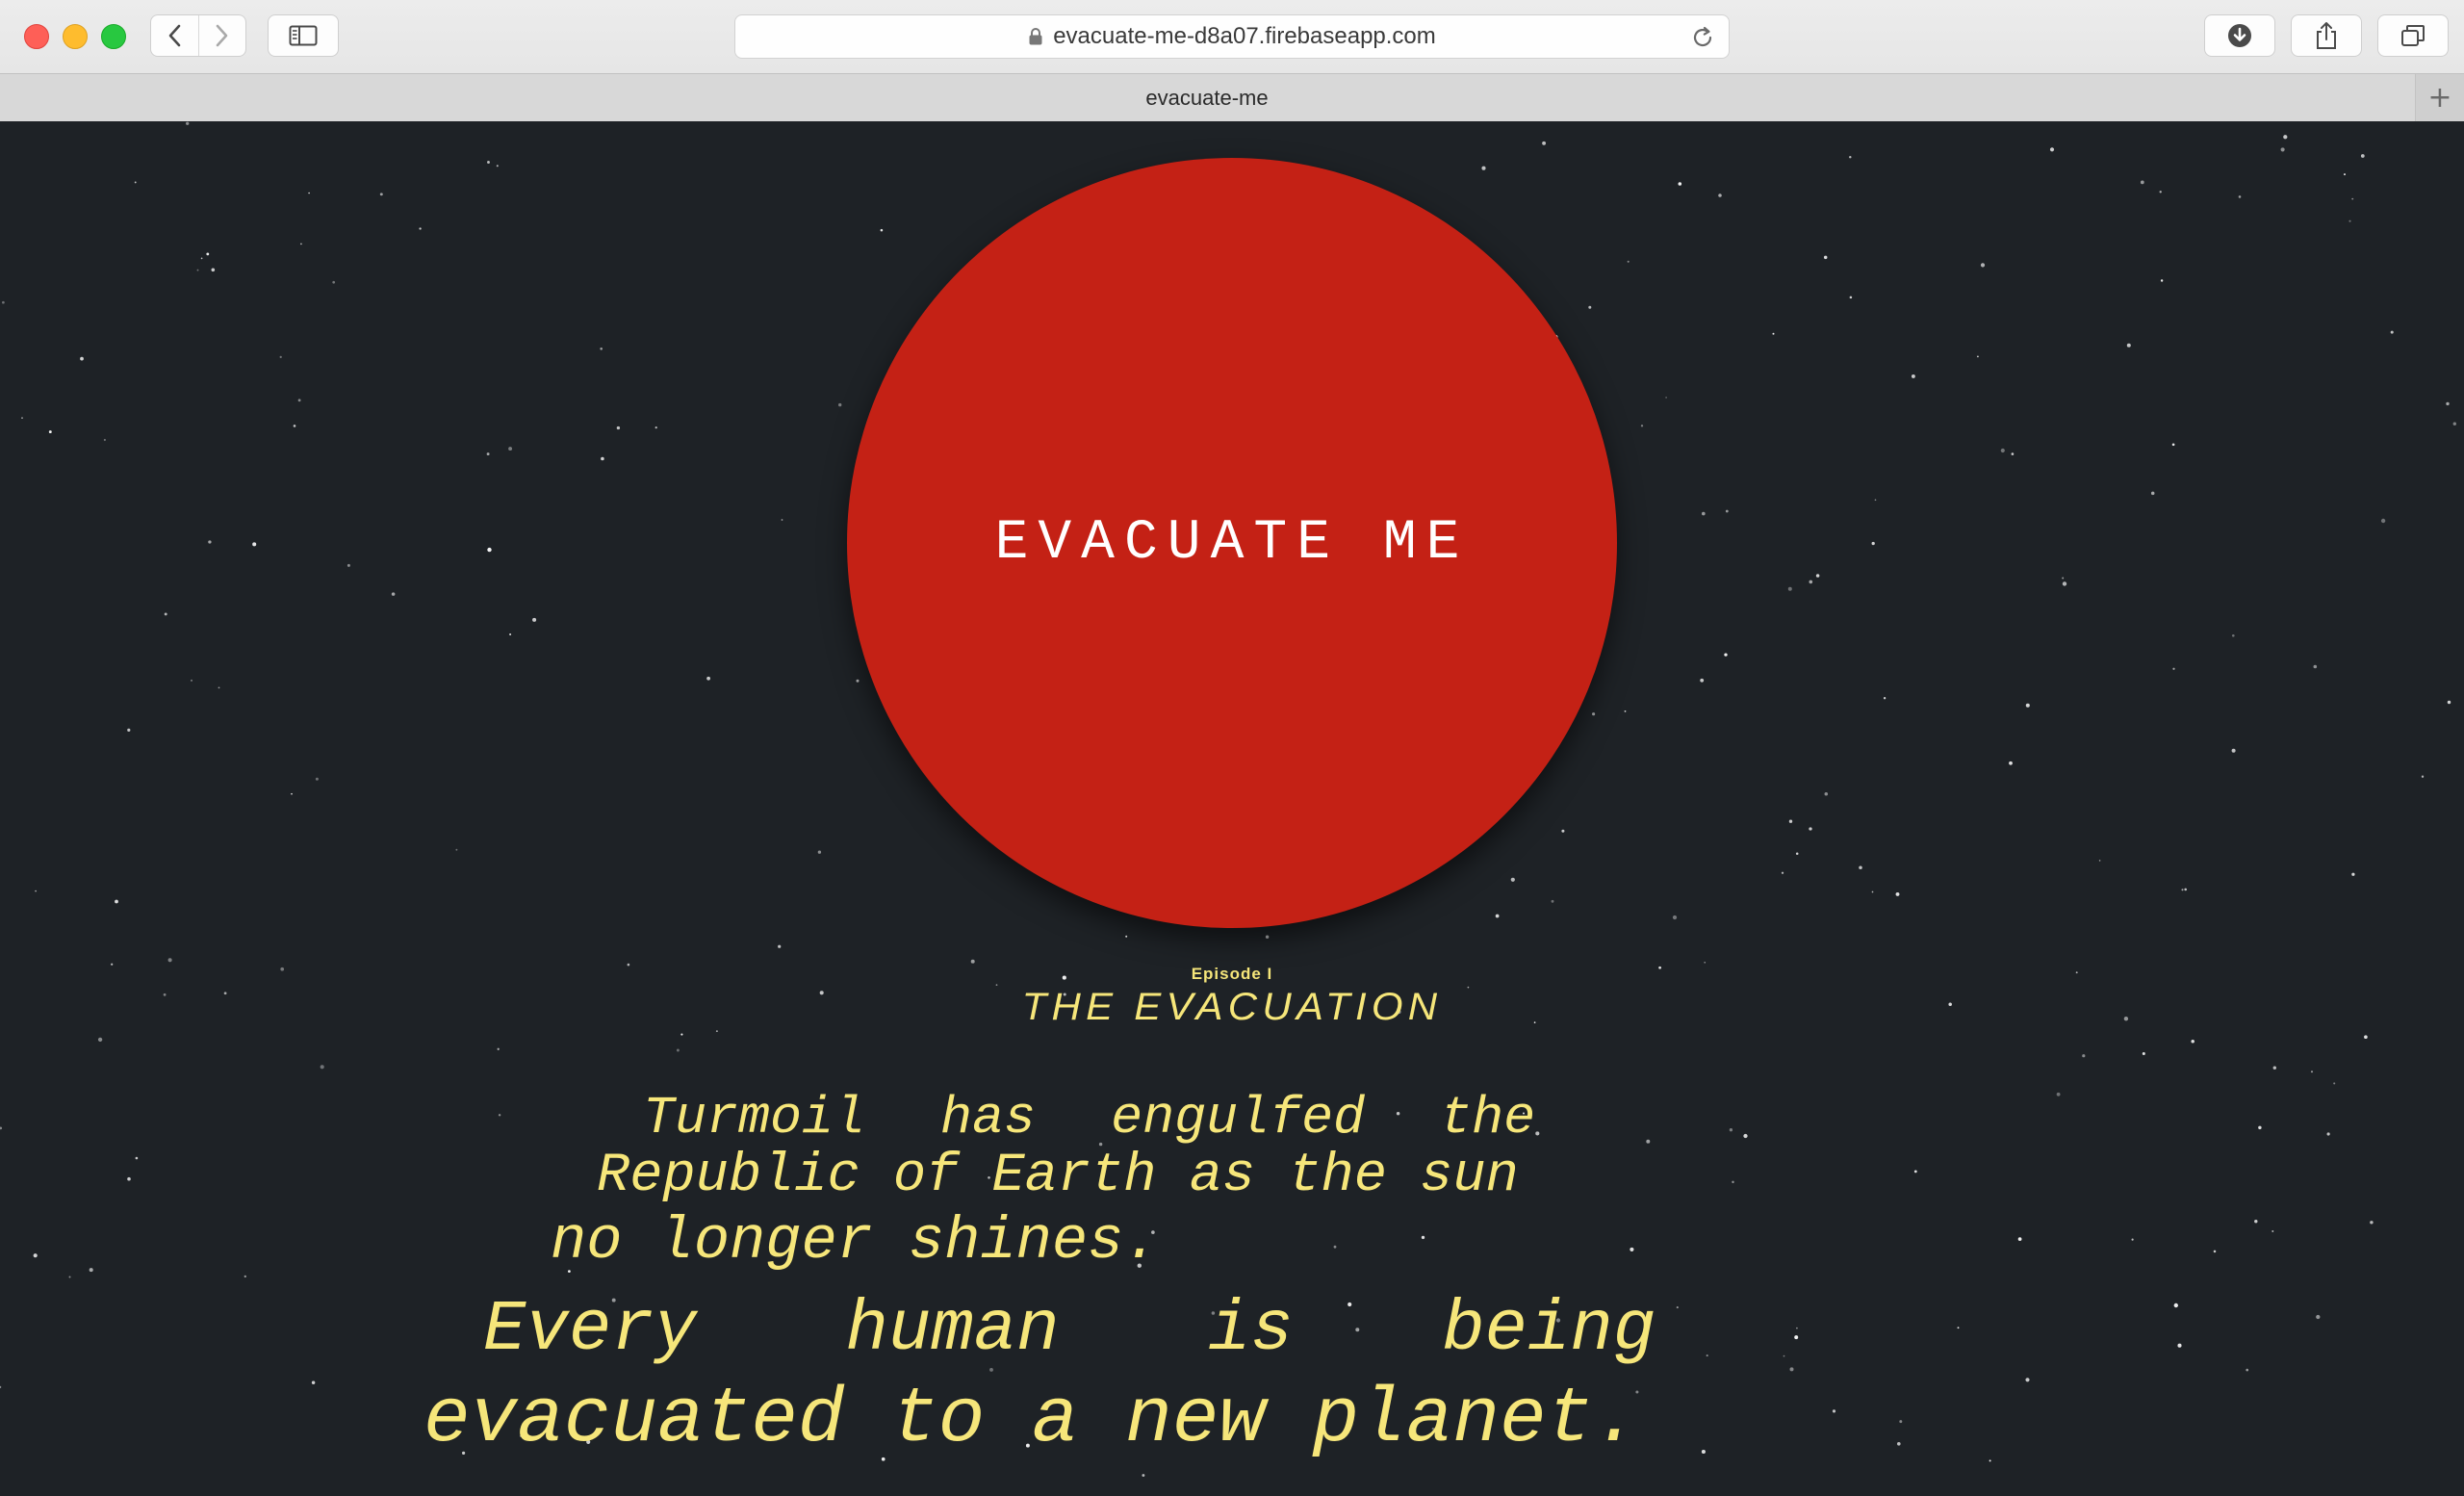 This screenshot has width=2464, height=1496. I want to click on new-tab-button: +, so click(2439, 97).